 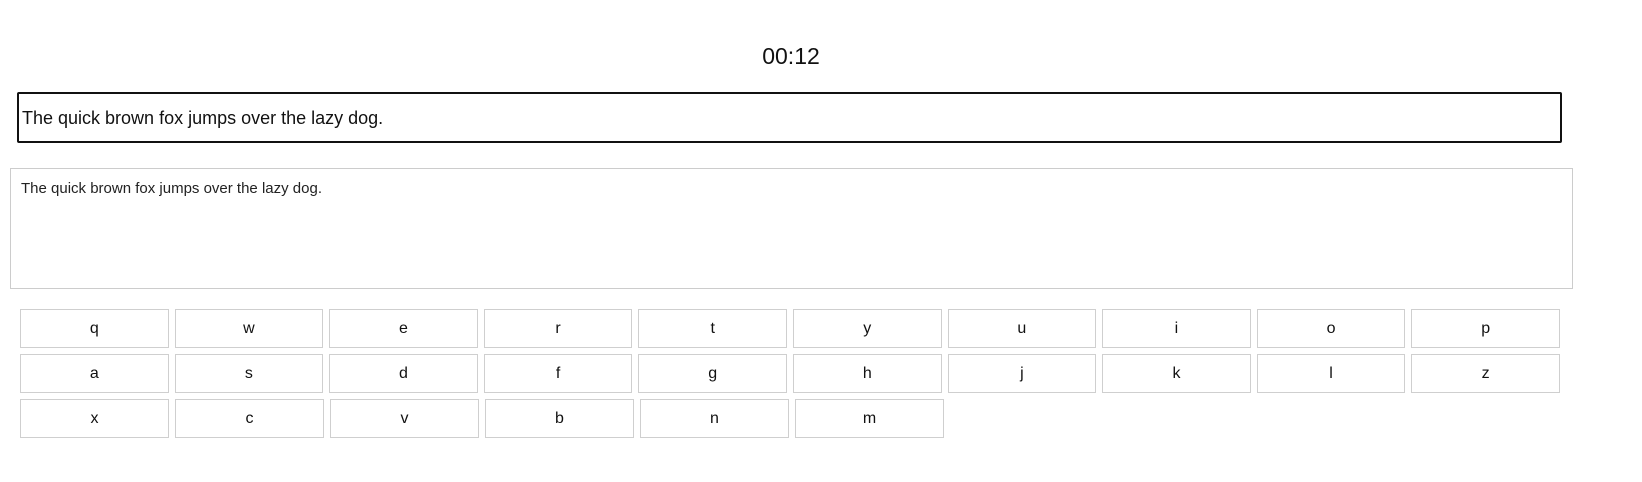 I want to click on key-h: h, so click(x=867, y=373).